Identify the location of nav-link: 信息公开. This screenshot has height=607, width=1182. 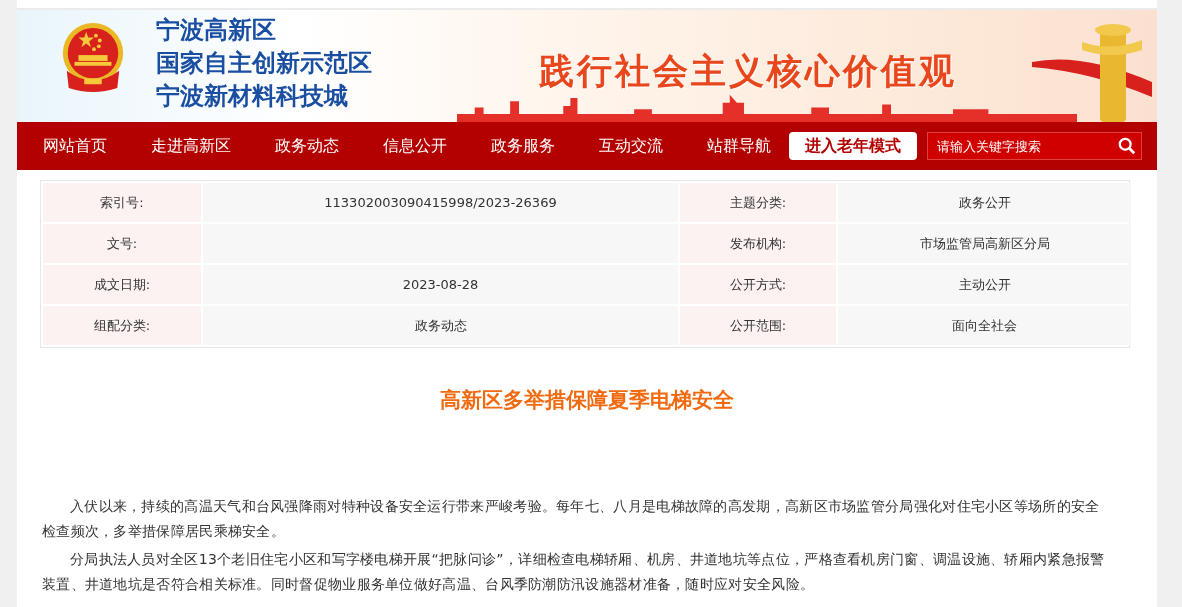
(415, 146).